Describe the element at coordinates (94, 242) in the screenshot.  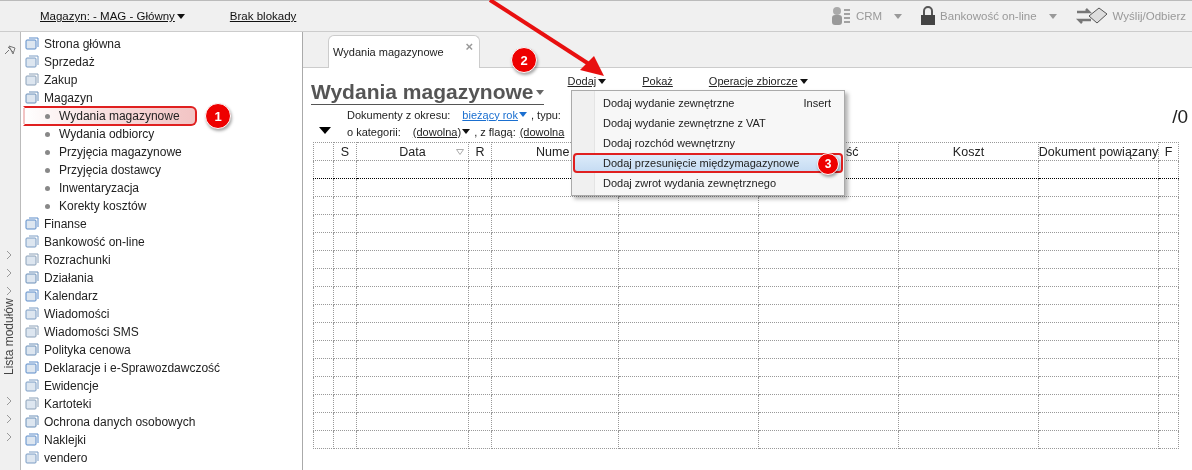
I see `module-item: Bankowość on-line` at that location.